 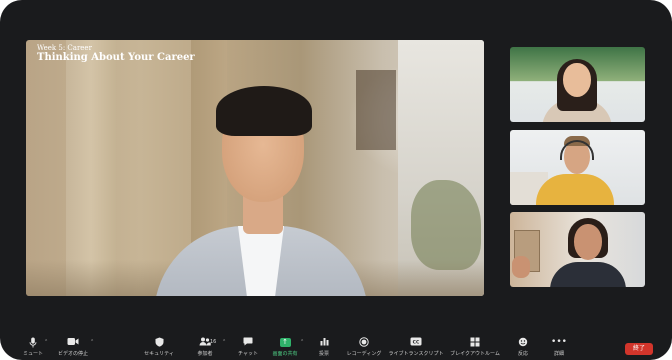 I want to click on share-screen-button: ↑ 画面の共有, so click(x=285, y=348).